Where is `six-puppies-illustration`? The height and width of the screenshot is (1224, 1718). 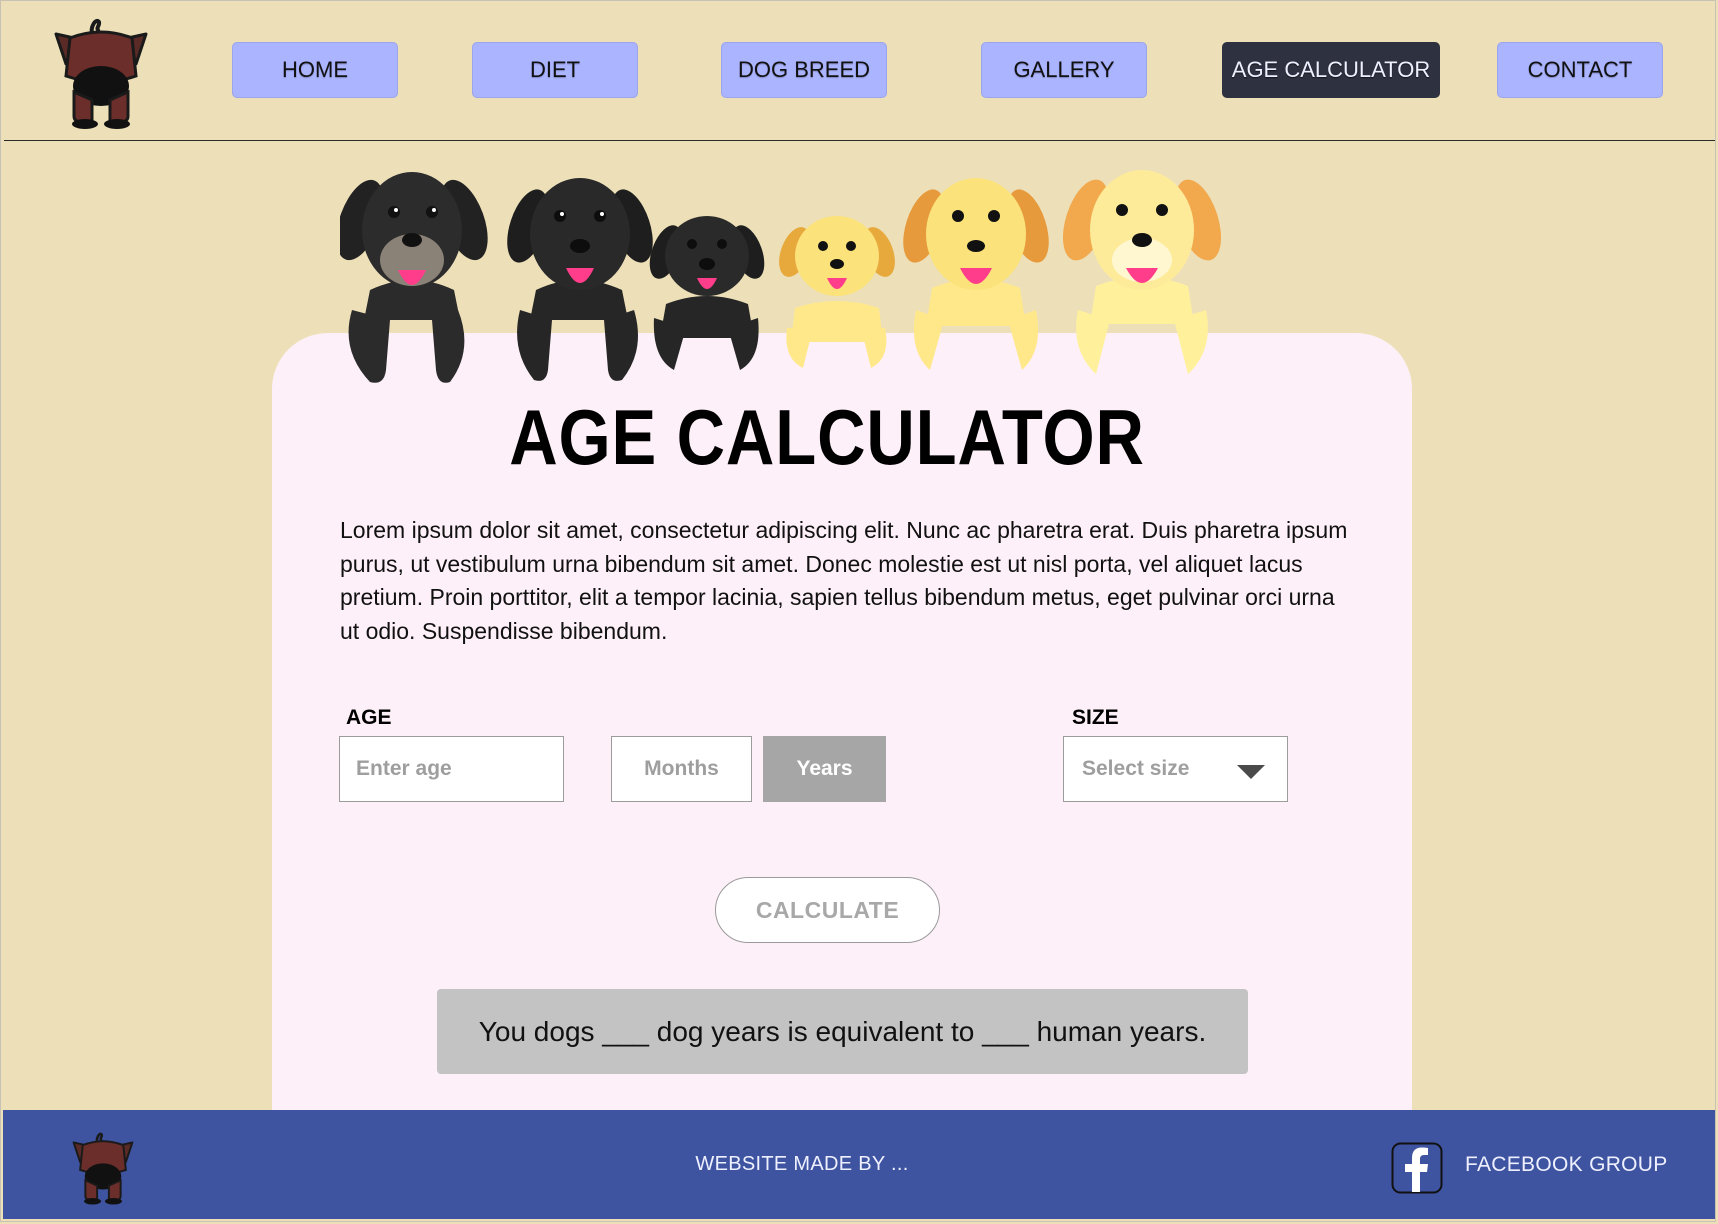
six-puppies-illustration is located at coordinates (781, 276).